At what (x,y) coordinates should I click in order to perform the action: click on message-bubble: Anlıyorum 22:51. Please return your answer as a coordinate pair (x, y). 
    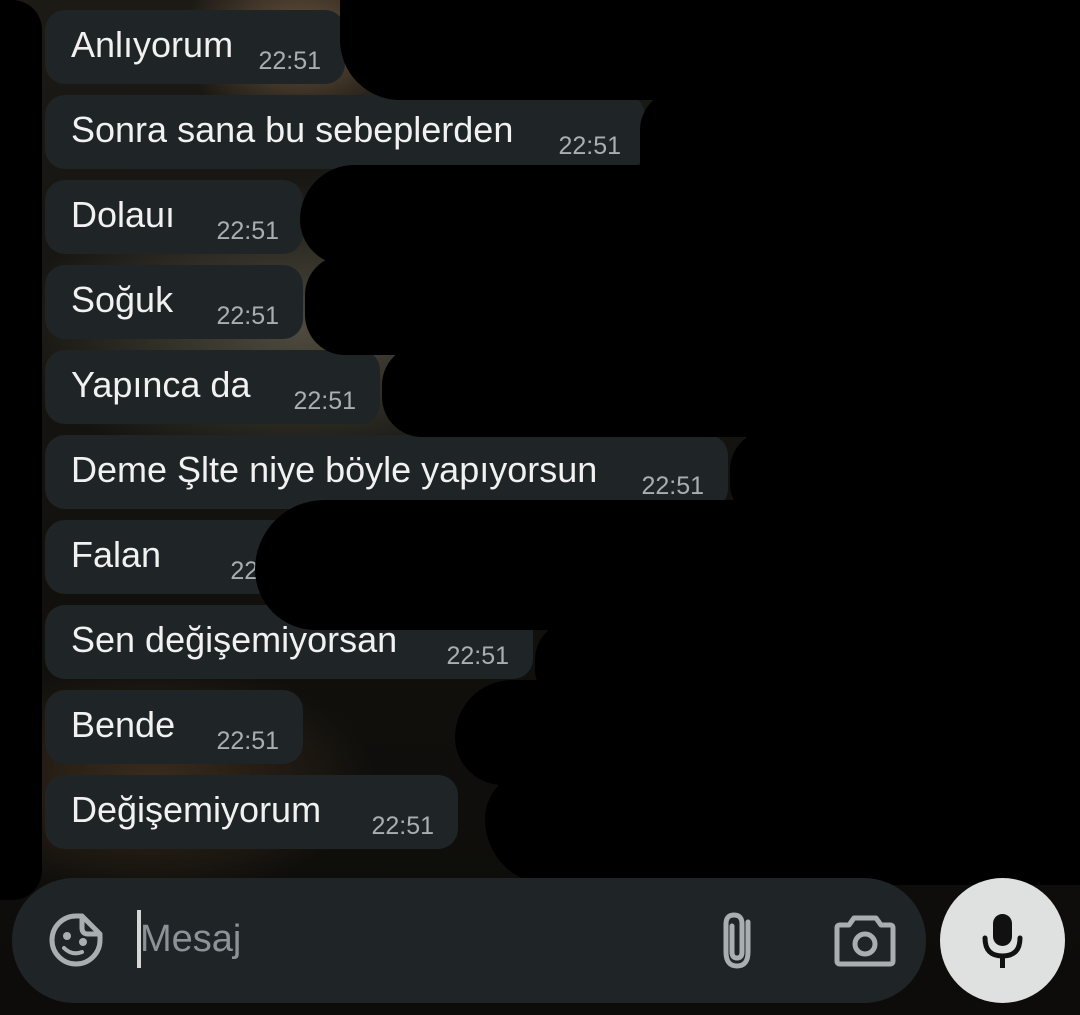
    Looking at the image, I should click on (195, 47).